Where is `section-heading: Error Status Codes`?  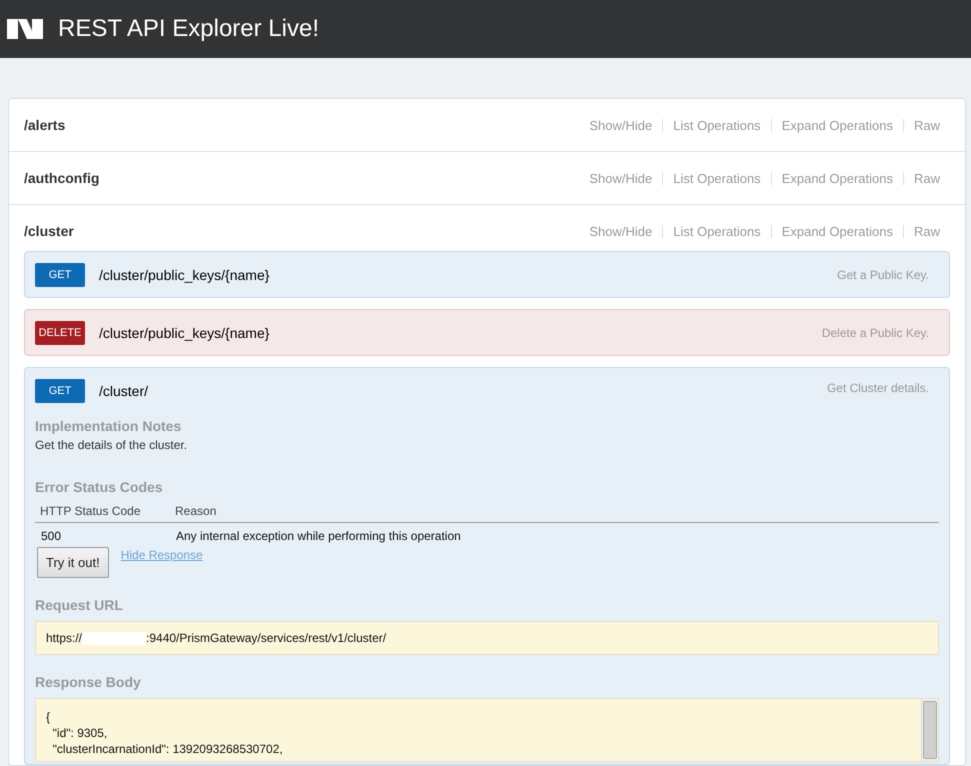
section-heading: Error Status Codes is located at coordinates (99, 487).